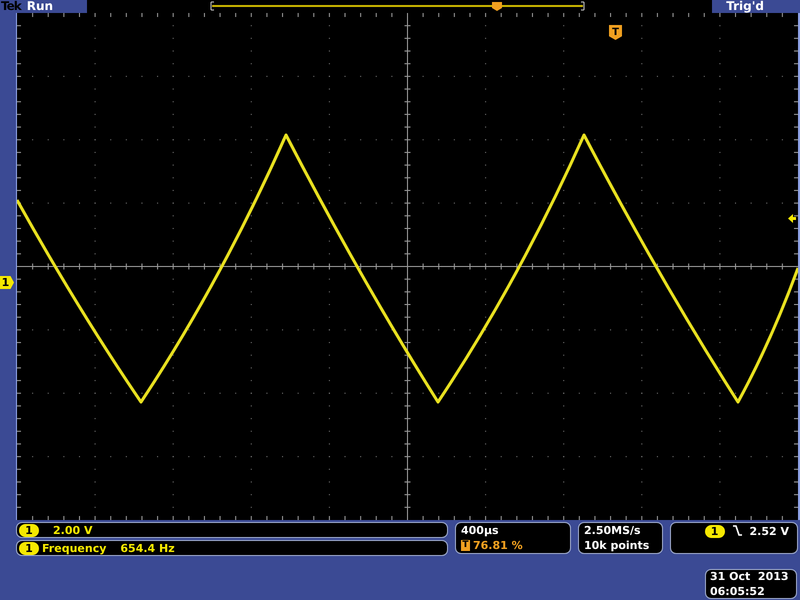  Describe the element at coordinates (617, 545) in the screenshot. I see `record-length: 10k points` at that location.